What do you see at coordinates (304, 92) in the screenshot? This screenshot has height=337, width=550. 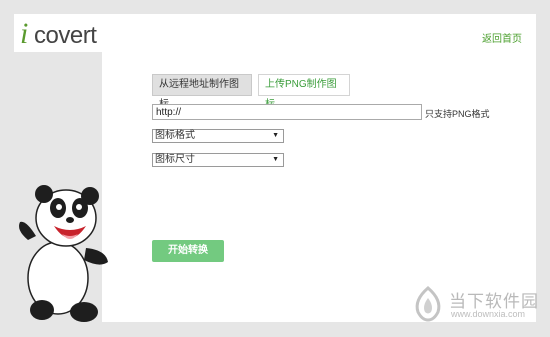 I see `tab-upload-png: 上传PNG制作图标` at bounding box center [304, 92].